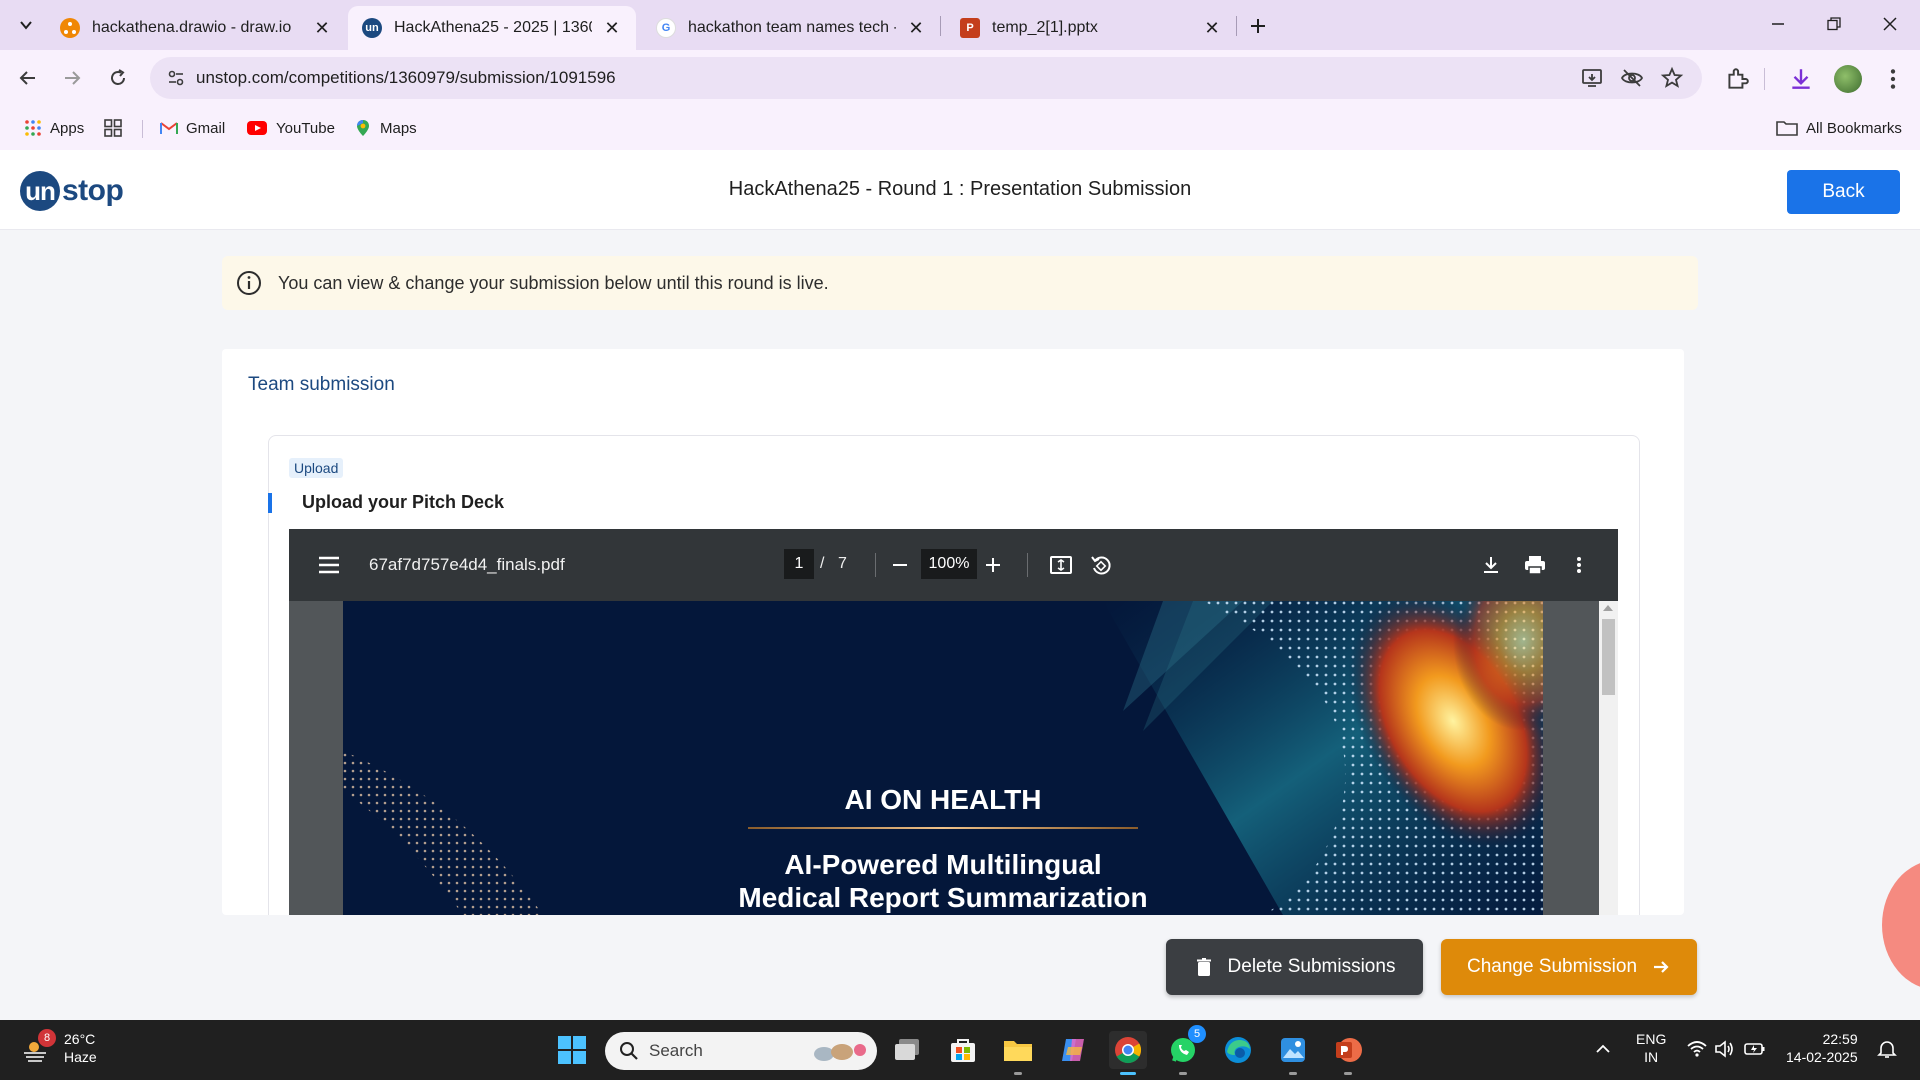 The width and height of the screenshot is (1920, 1080). I want to click on floating-help-bubble, so click(1901, 925).